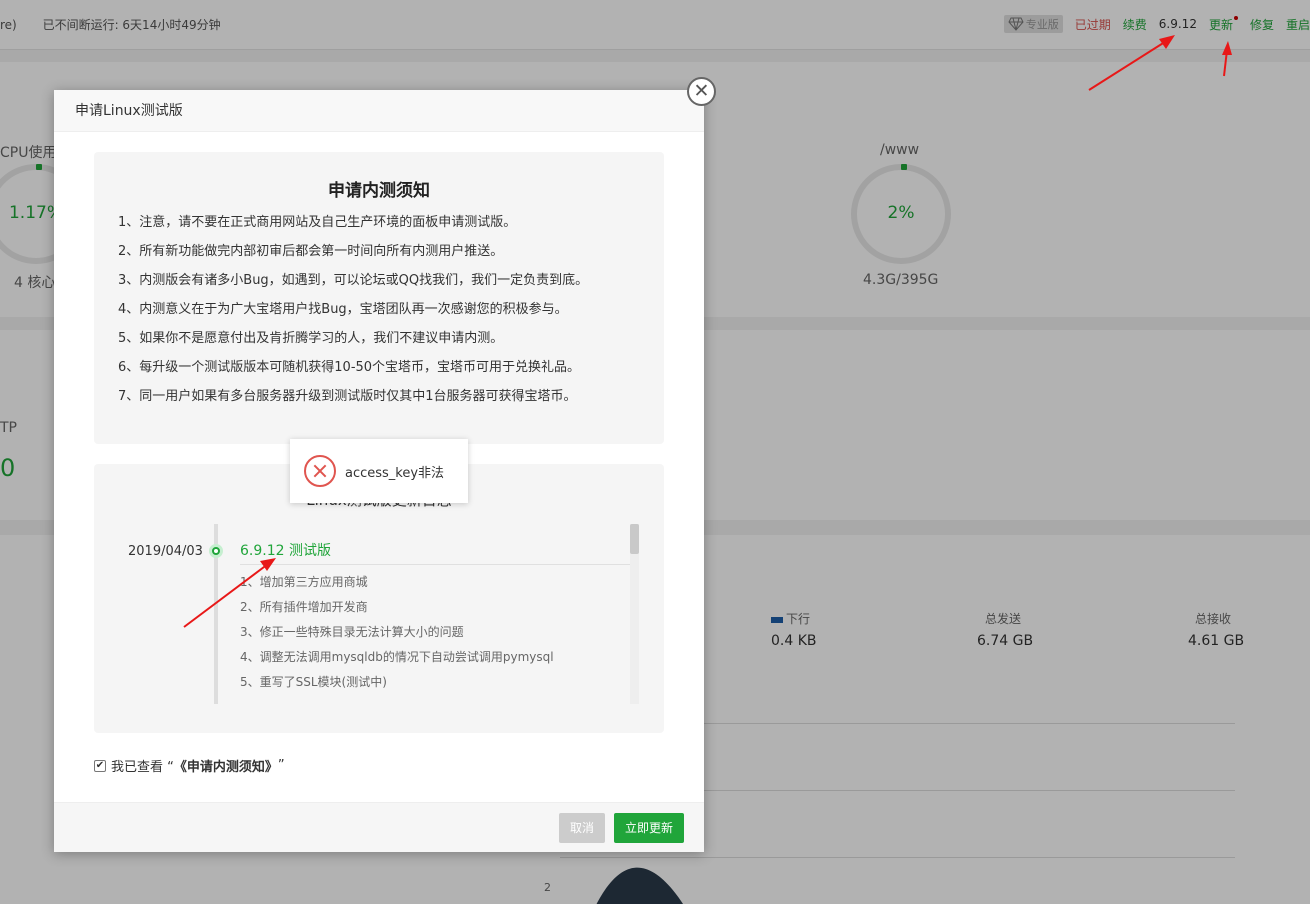 The width and height of the screenshot is (1310, 904). I want to click on changelog-item: 4、调整无法调用mysqldb的情况下自动尝试调用pymysql, so click(397, 657).